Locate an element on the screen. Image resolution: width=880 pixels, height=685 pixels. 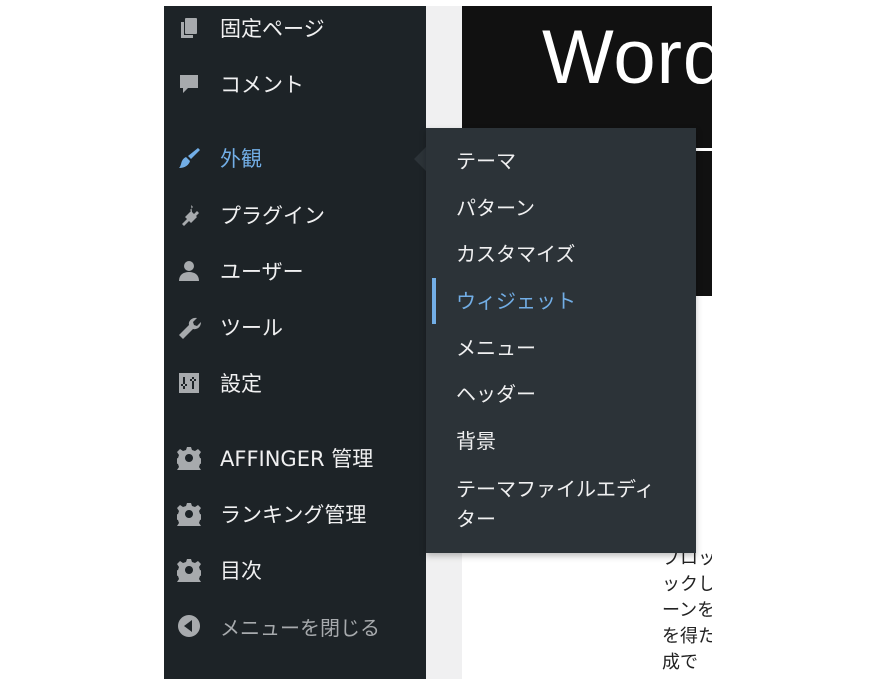
submenu-item-label-line2: ター is located at coordinates (476, 519).